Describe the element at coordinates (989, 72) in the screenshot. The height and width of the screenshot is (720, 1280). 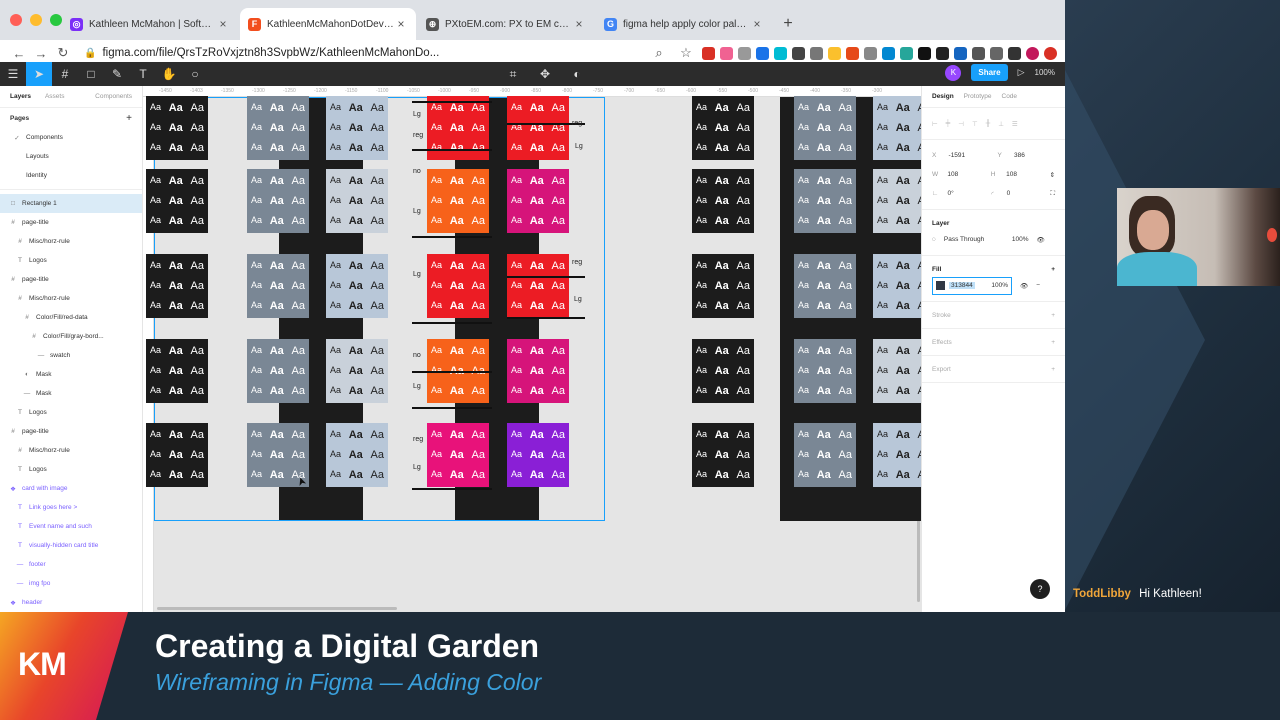
I see `share-button: Share` at that location.